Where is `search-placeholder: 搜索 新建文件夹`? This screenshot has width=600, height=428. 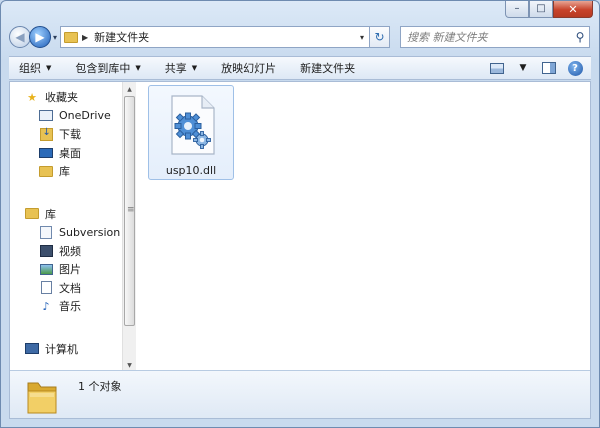 search-placeholder: 搜索 新建文件夹 is located at coordinates (447, 37).